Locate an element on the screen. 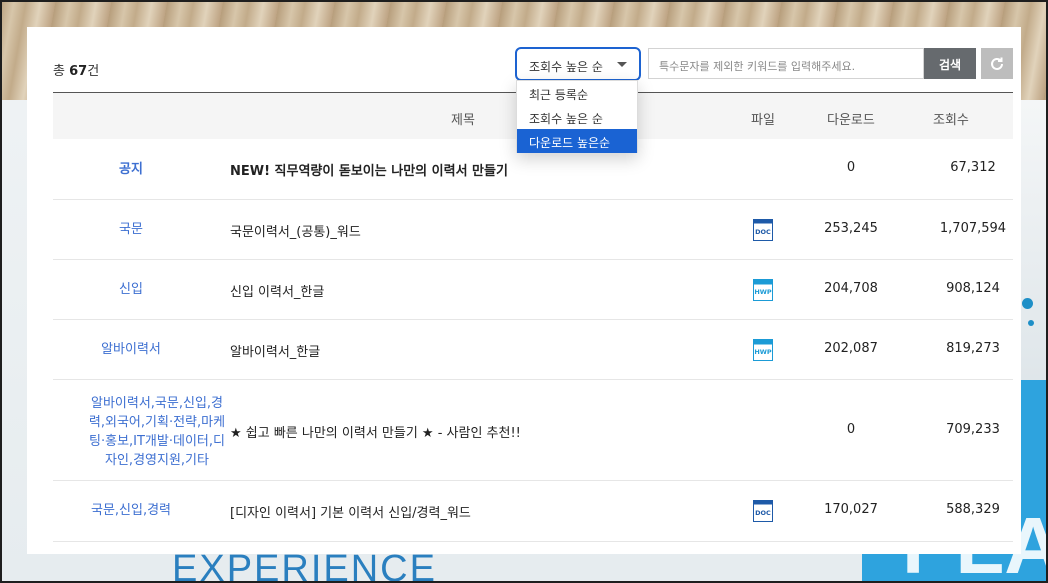 Image resolution: width=1048 pixels, height=583 pixels. header-file: 파일 is located at coordinates (763, 120).